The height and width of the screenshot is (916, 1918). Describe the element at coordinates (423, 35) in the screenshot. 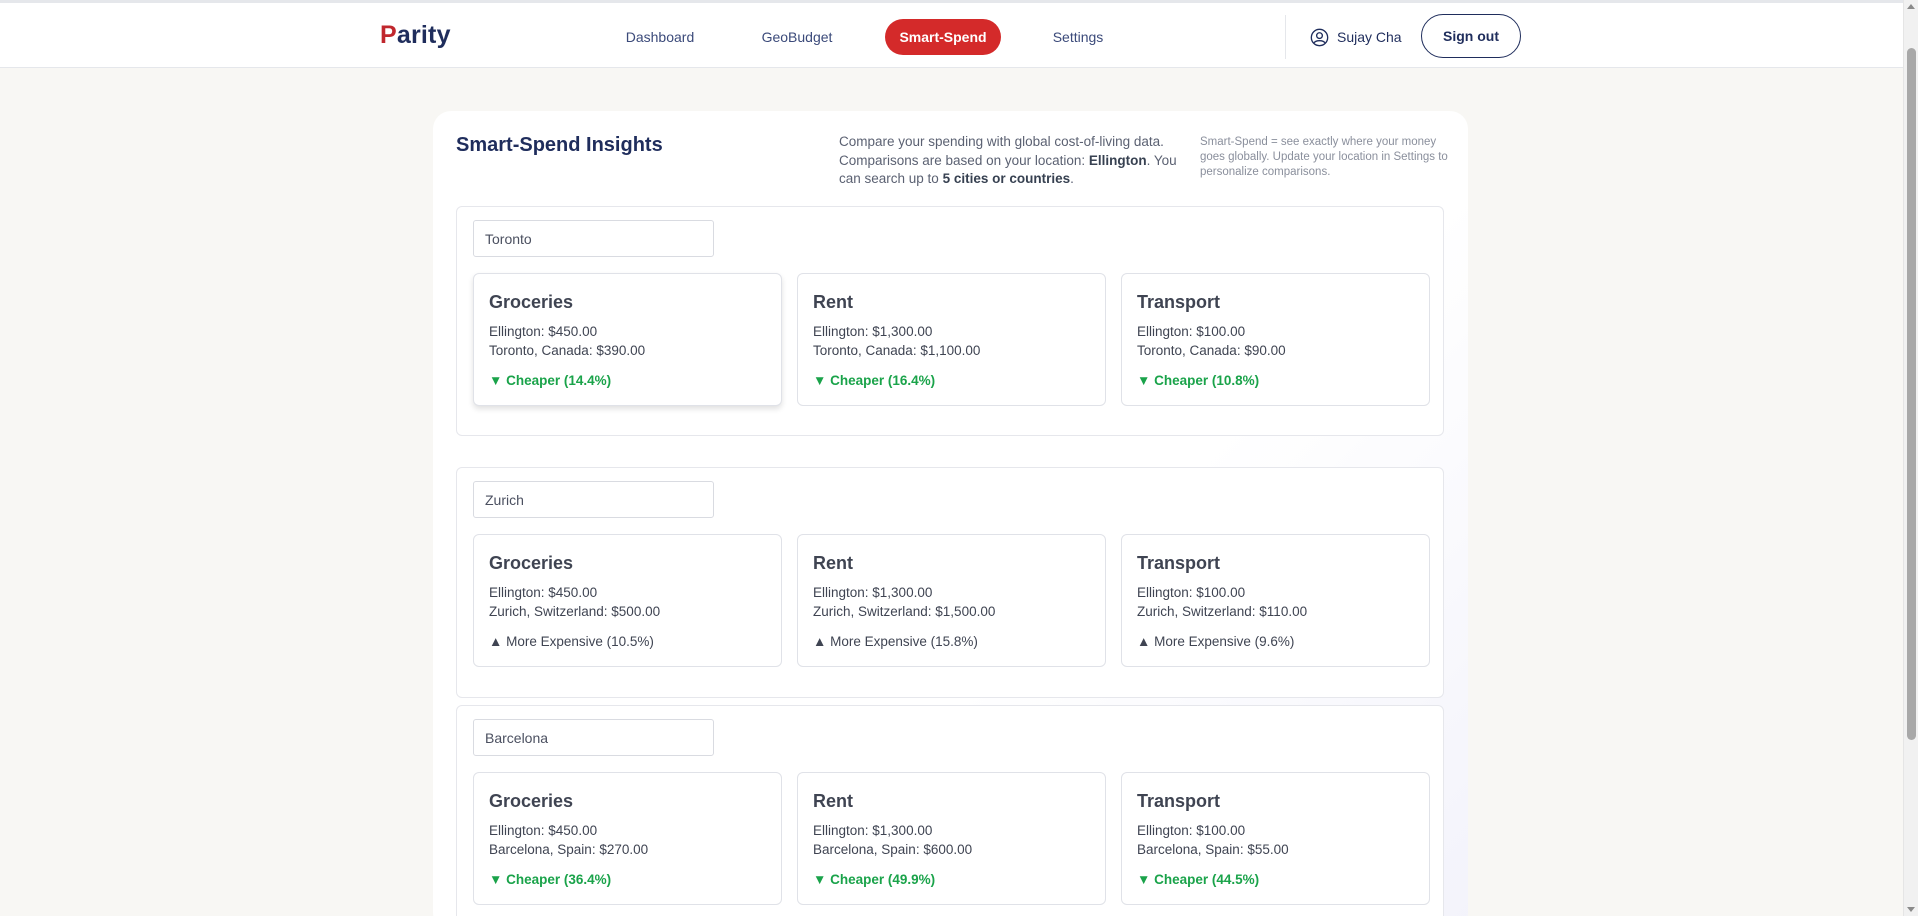

I see `logo-text: arity` at that location.